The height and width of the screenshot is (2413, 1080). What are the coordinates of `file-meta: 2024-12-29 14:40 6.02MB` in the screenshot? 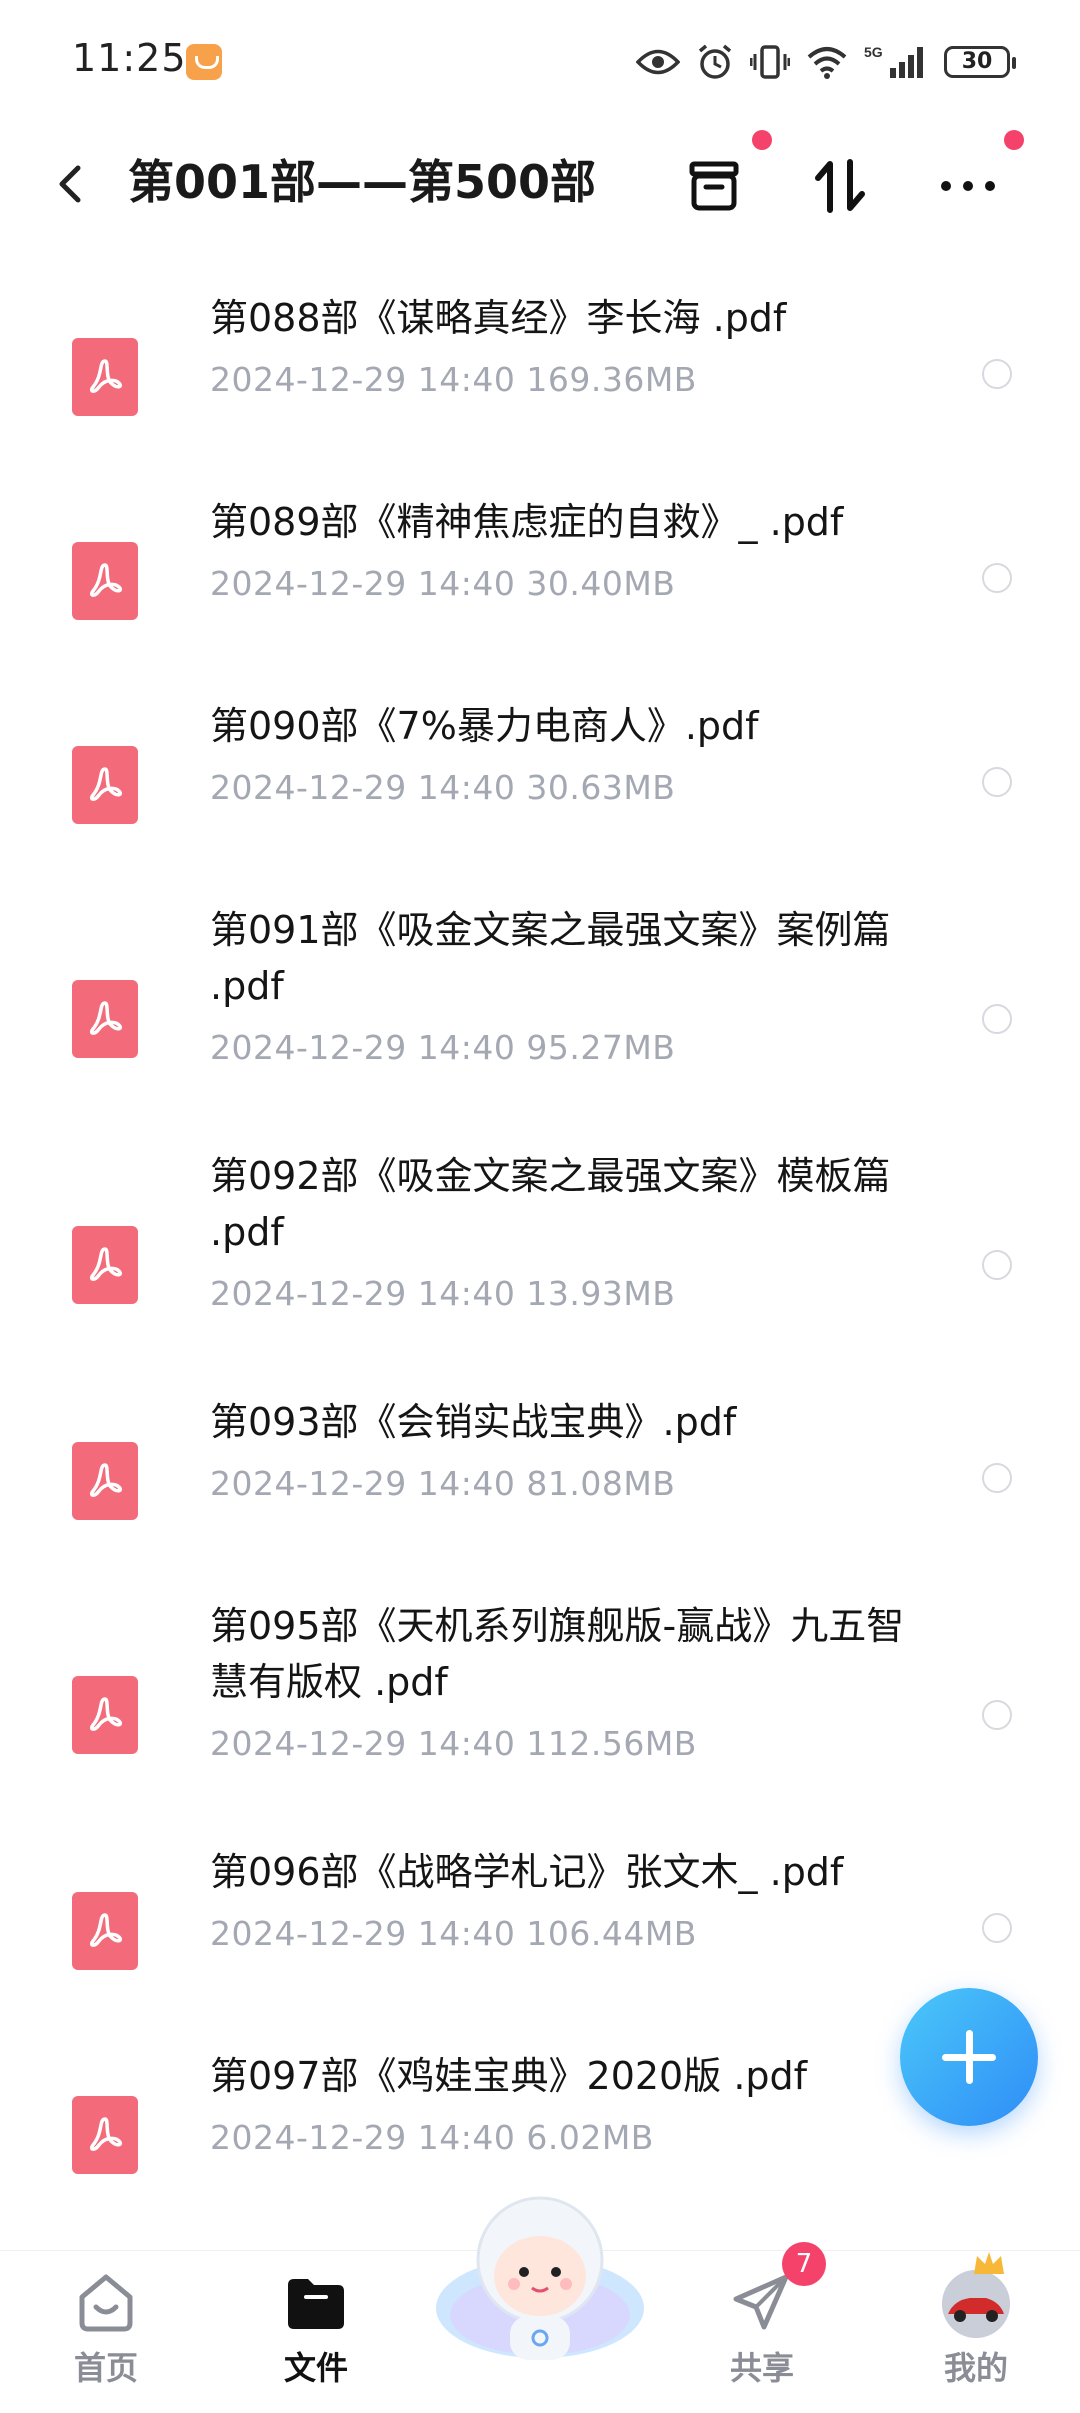 It's located at (432, 2137).